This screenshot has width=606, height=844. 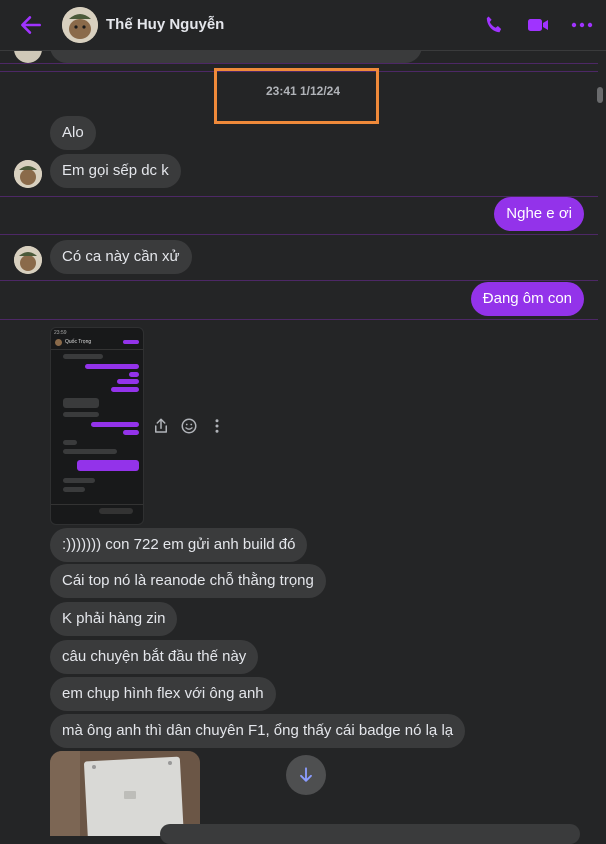 I want to click on message-text: em chụp hình flex với ông anh, so click(x=163, y=693).